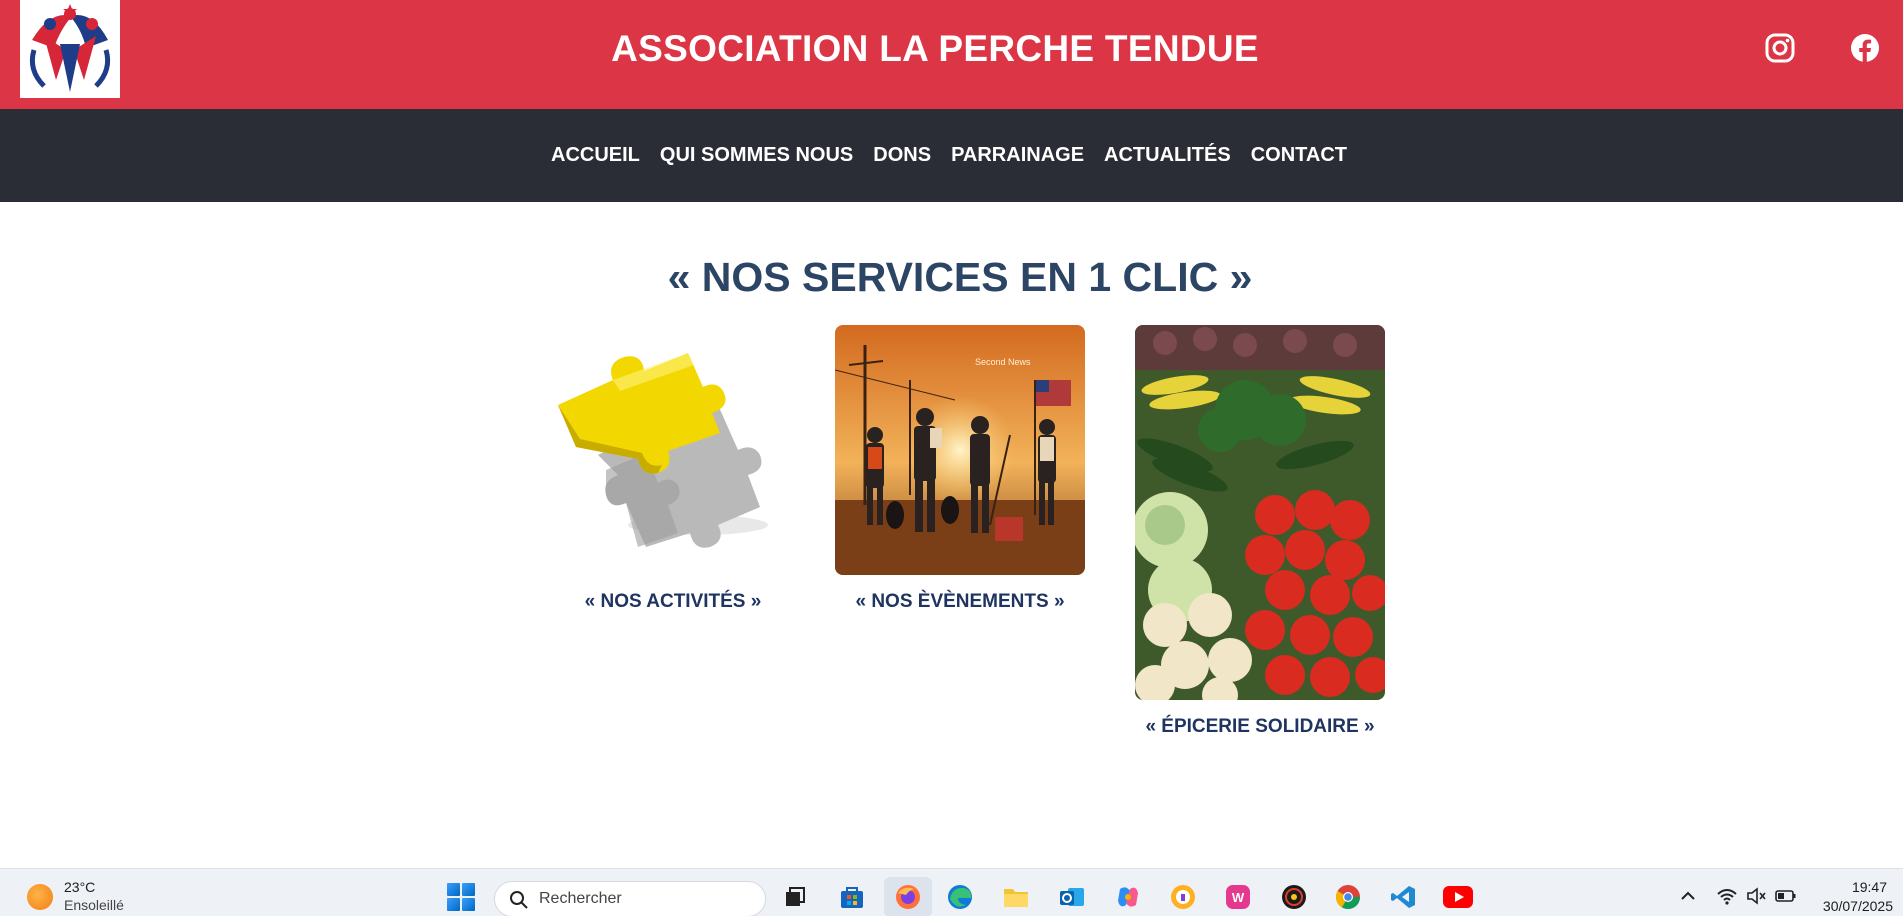 This screenshot has height=916, width=1903. I want to click on search-icon, so click(519, 900).